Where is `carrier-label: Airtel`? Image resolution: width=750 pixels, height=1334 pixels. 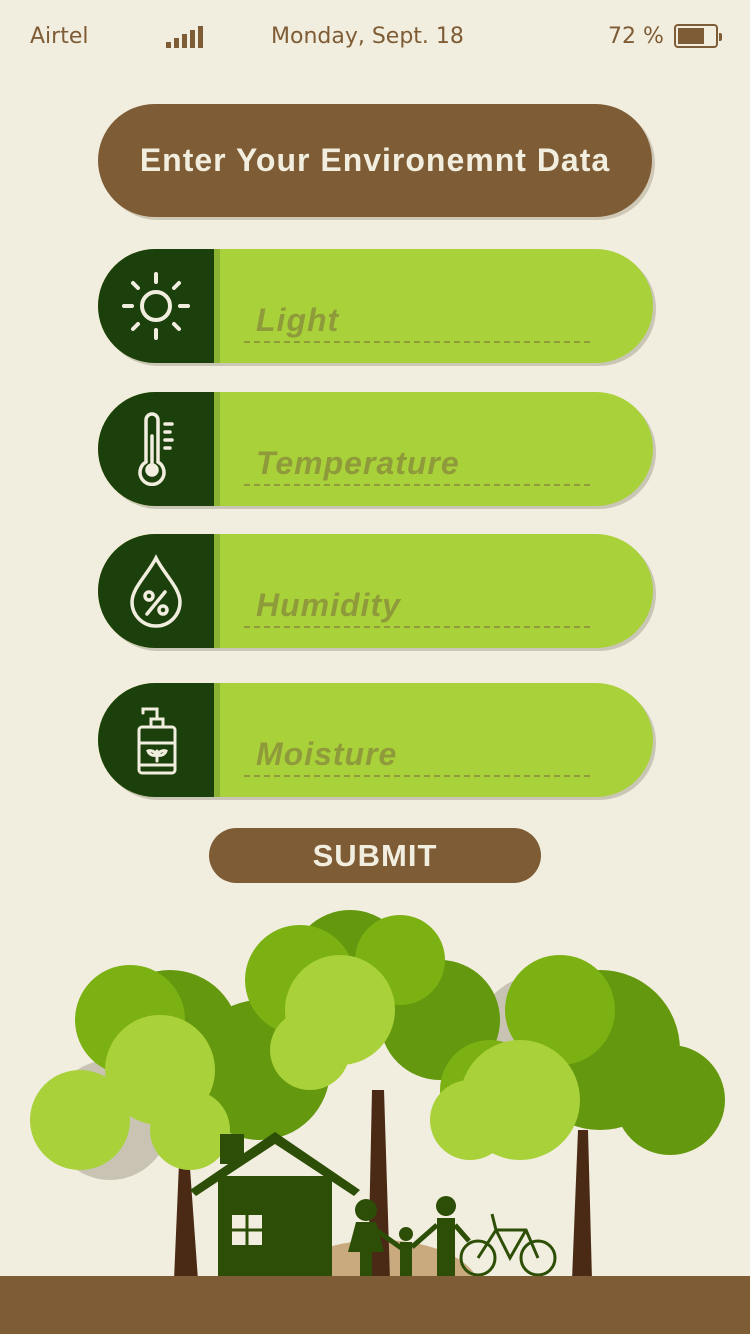 carrier-label: Airtel is located at coordinates (59, 36).